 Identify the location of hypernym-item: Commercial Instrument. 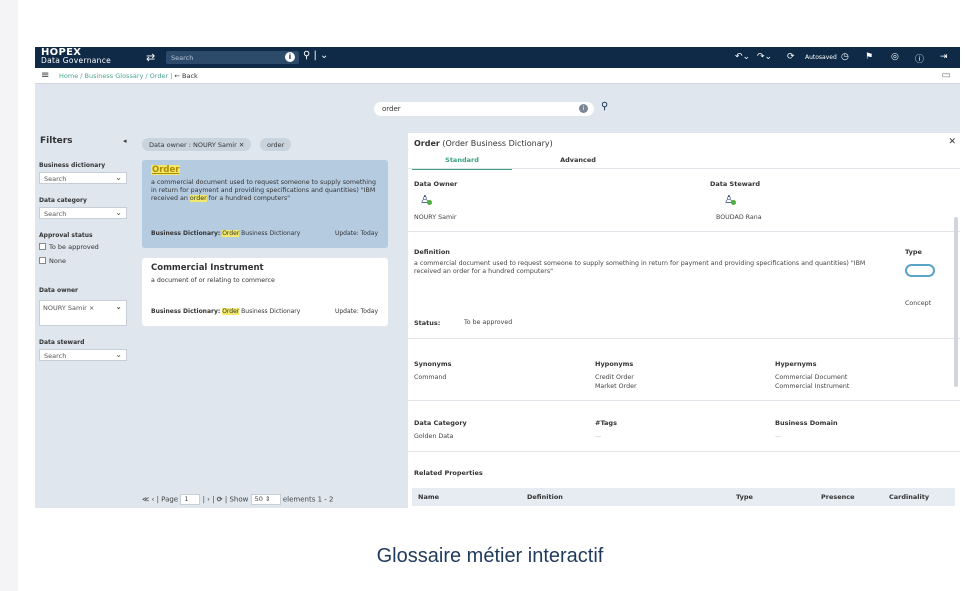
(812, 387).